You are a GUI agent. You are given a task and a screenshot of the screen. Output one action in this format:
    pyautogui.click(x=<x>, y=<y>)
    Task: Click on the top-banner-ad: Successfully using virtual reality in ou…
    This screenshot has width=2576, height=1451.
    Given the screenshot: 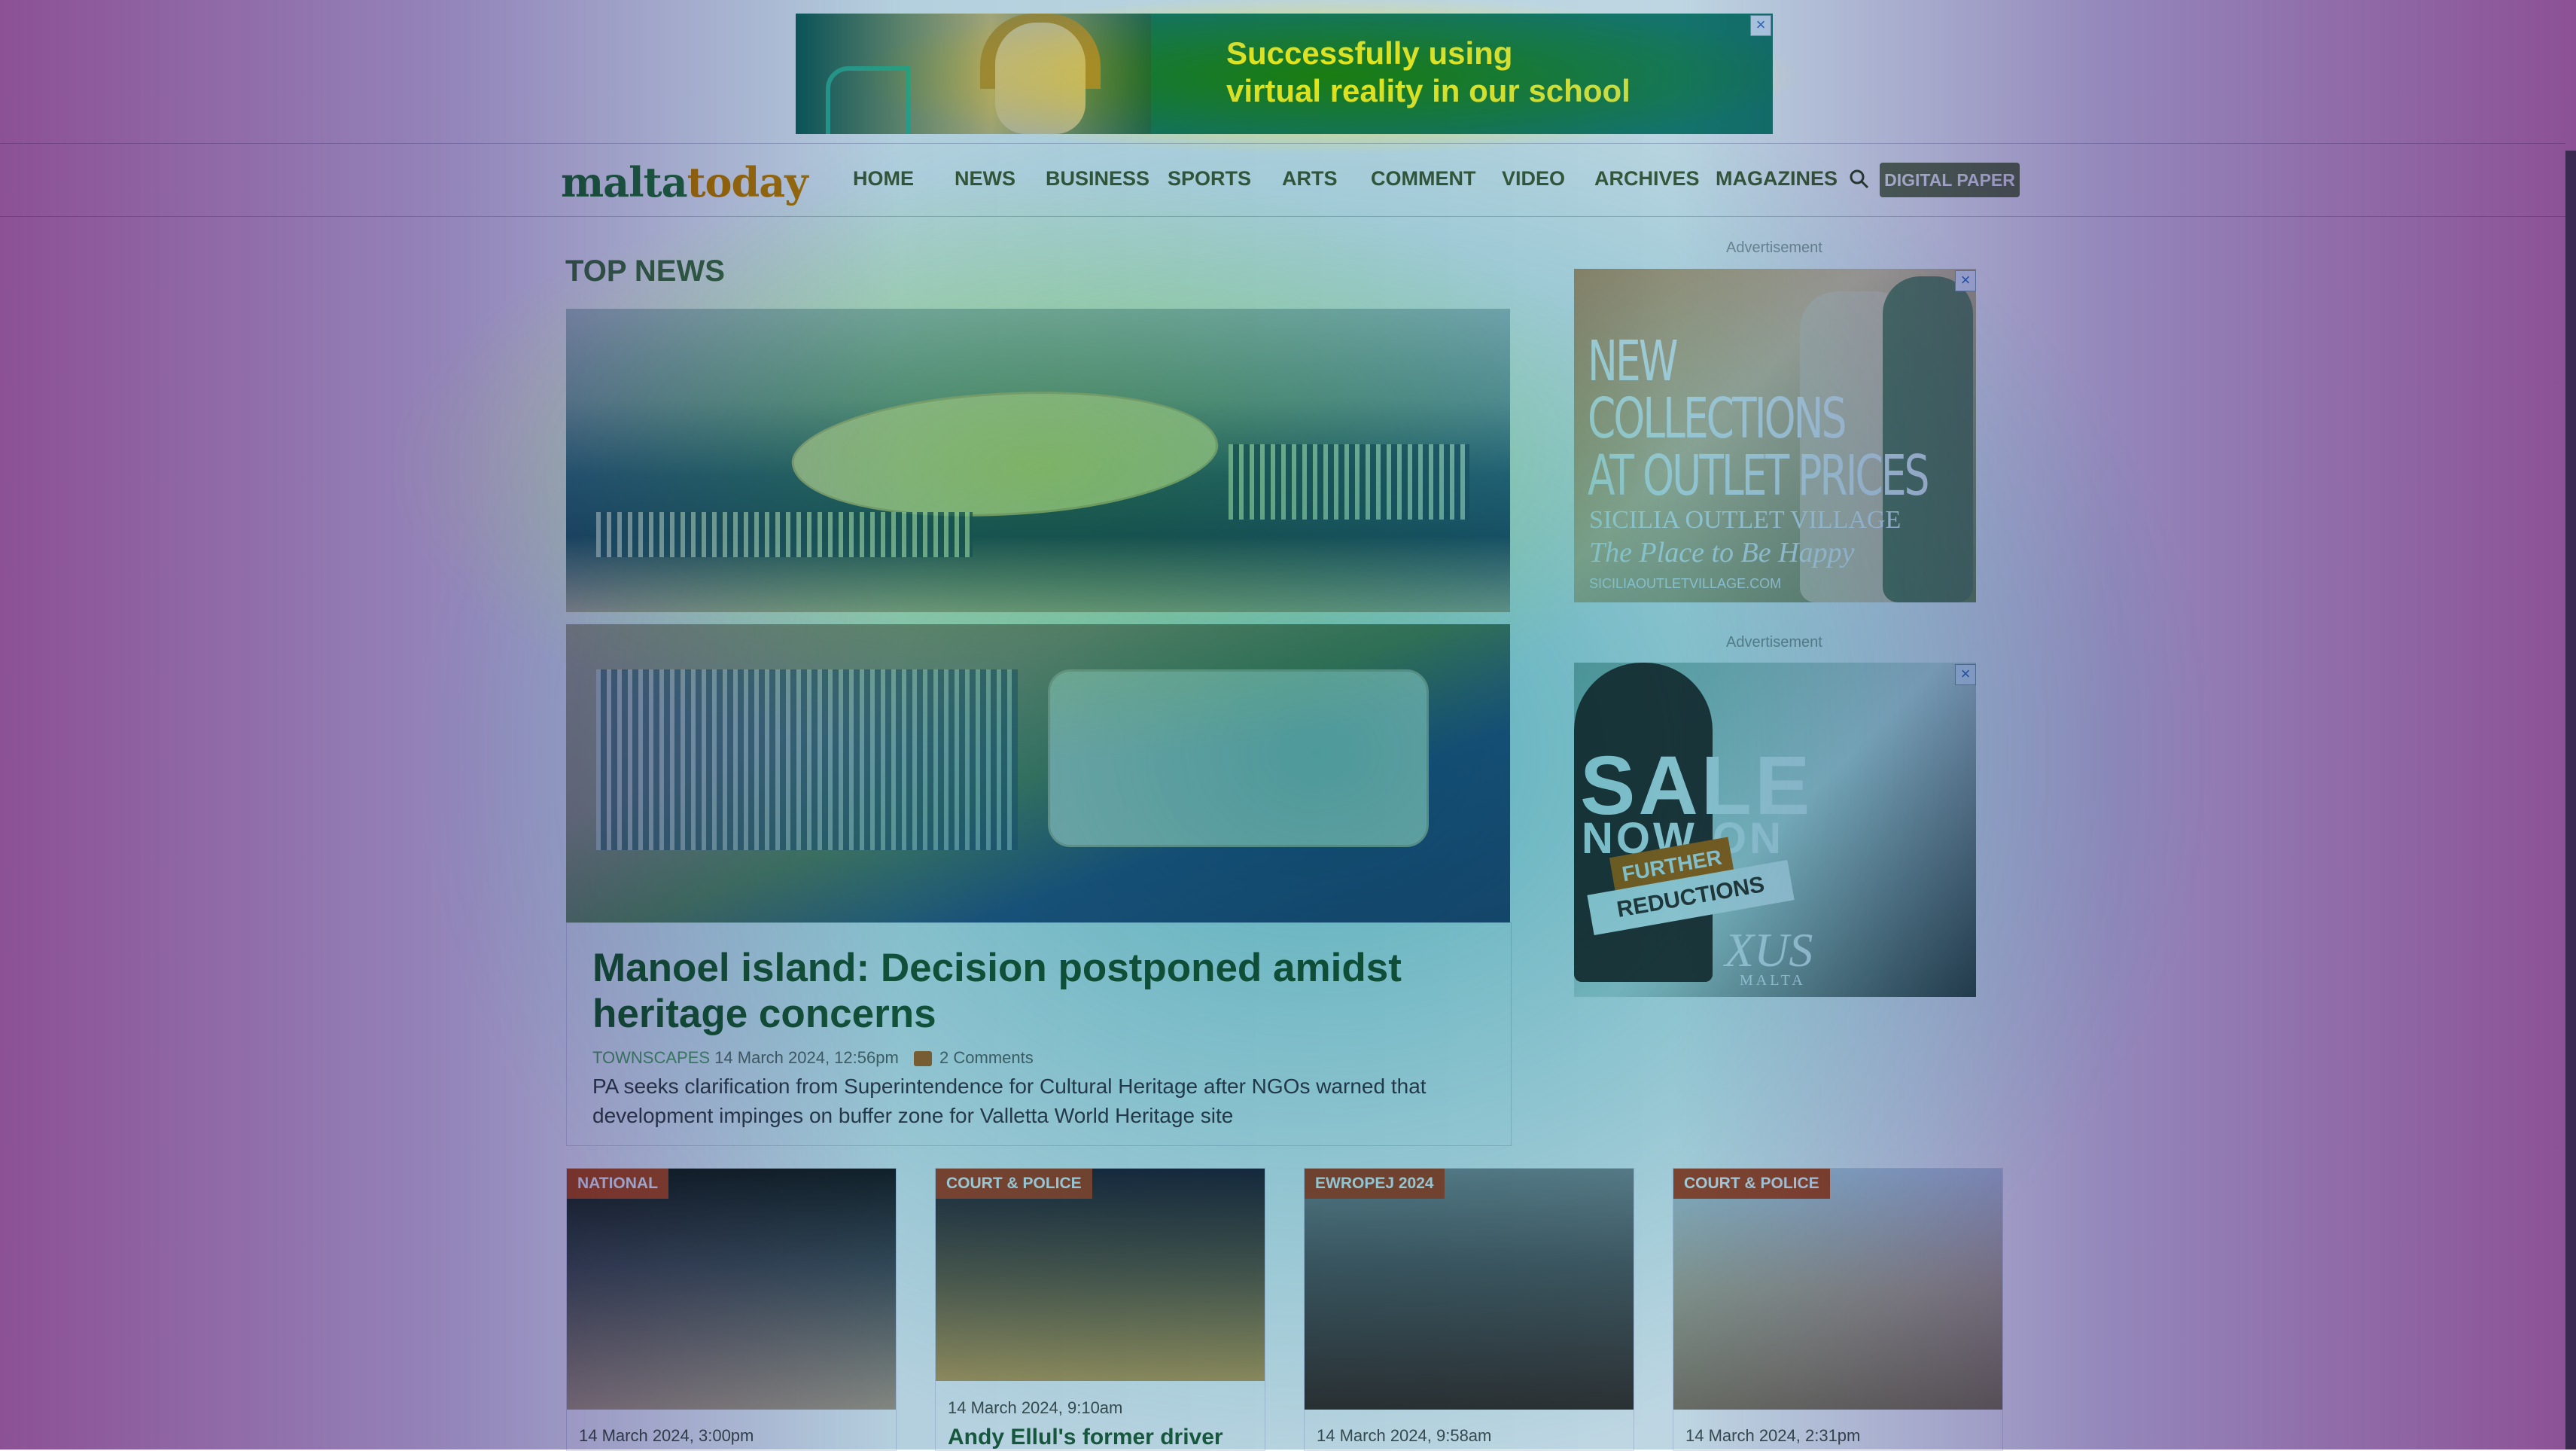 What is the action you would take?
    pyautogui.click(x=1285, y=74)
    